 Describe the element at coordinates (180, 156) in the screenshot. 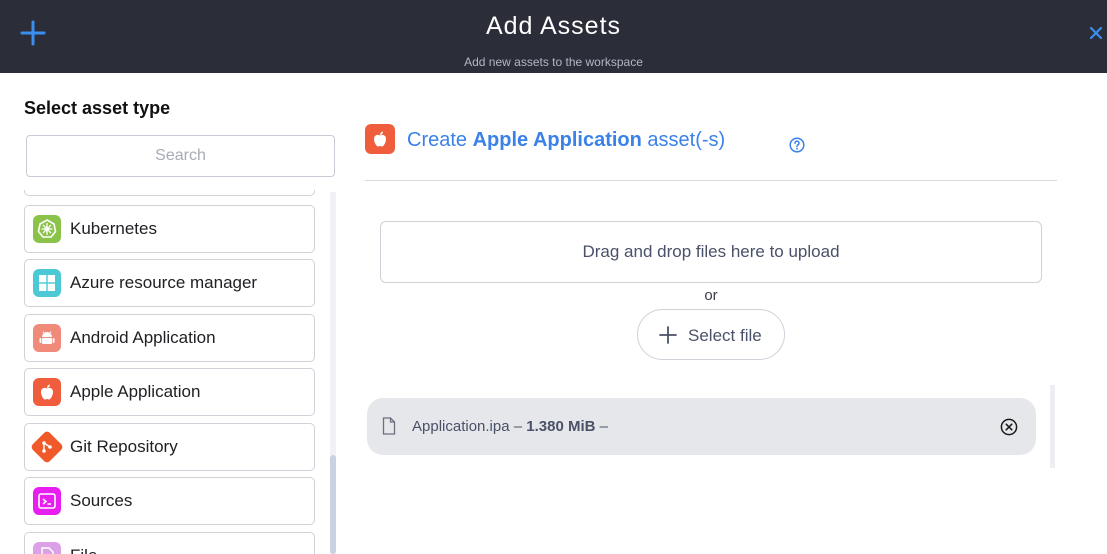

I see `search-input` at that location.